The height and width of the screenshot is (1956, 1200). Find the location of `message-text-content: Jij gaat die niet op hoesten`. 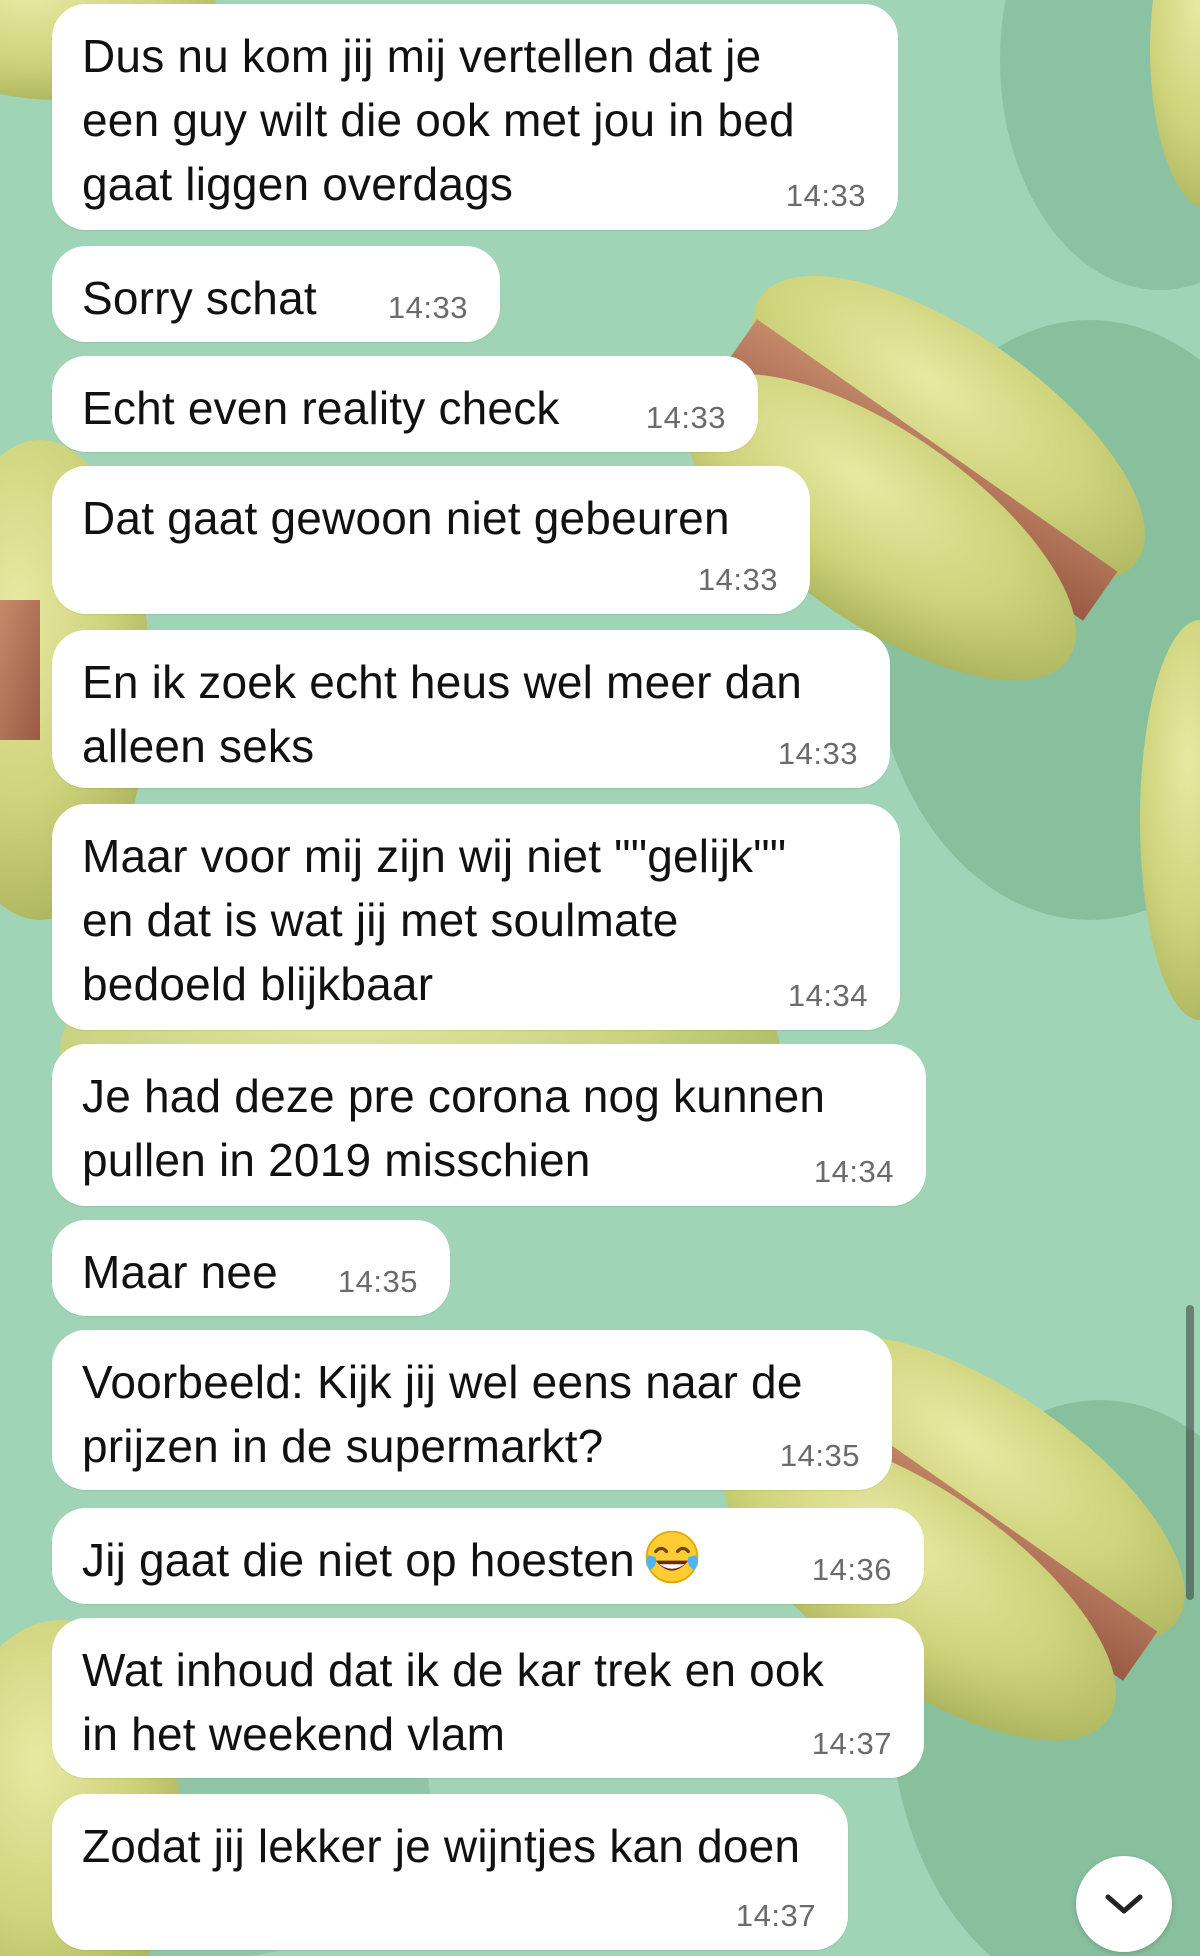

message-text-content: Jij gaat die niet op hoesten is located at coordinates (358, 1560).